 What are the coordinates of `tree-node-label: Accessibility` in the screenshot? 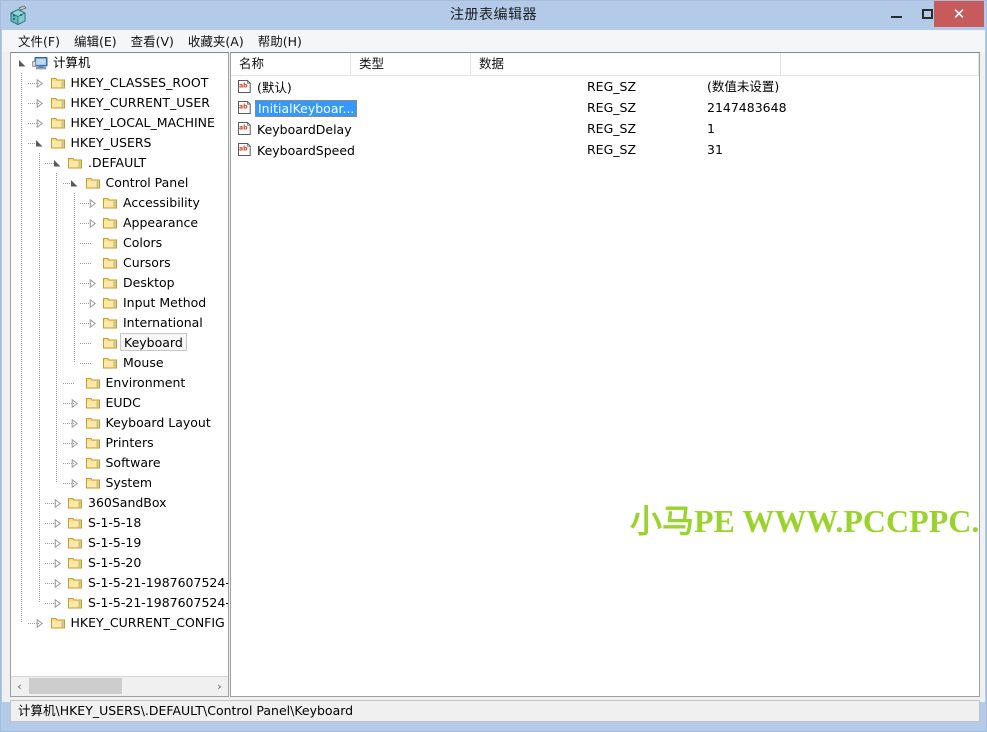 It's located at (161, 202).